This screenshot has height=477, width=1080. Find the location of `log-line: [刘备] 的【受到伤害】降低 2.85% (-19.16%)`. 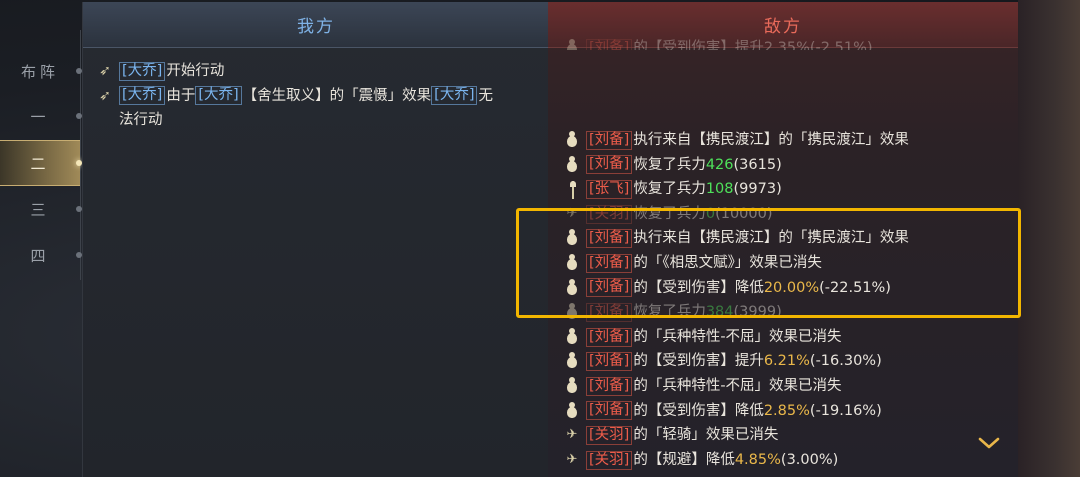

log-line: [刘备] 的【受到伤害】降低 2.85% (-19.16%) is located at coordinates (736, 411).